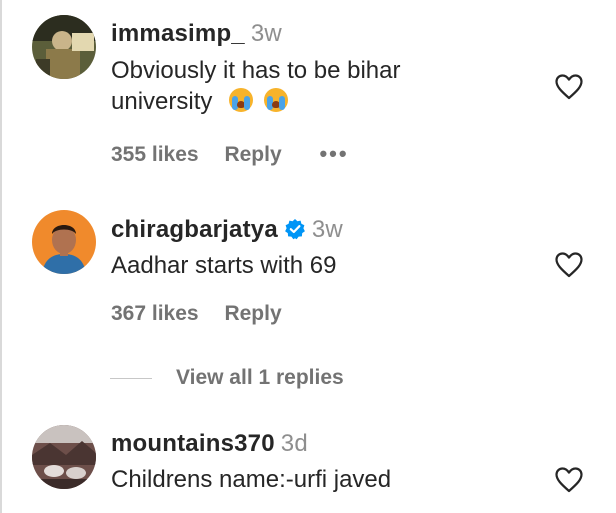  I want to click on username-text: chiragbarjatya, so click(194, 229).